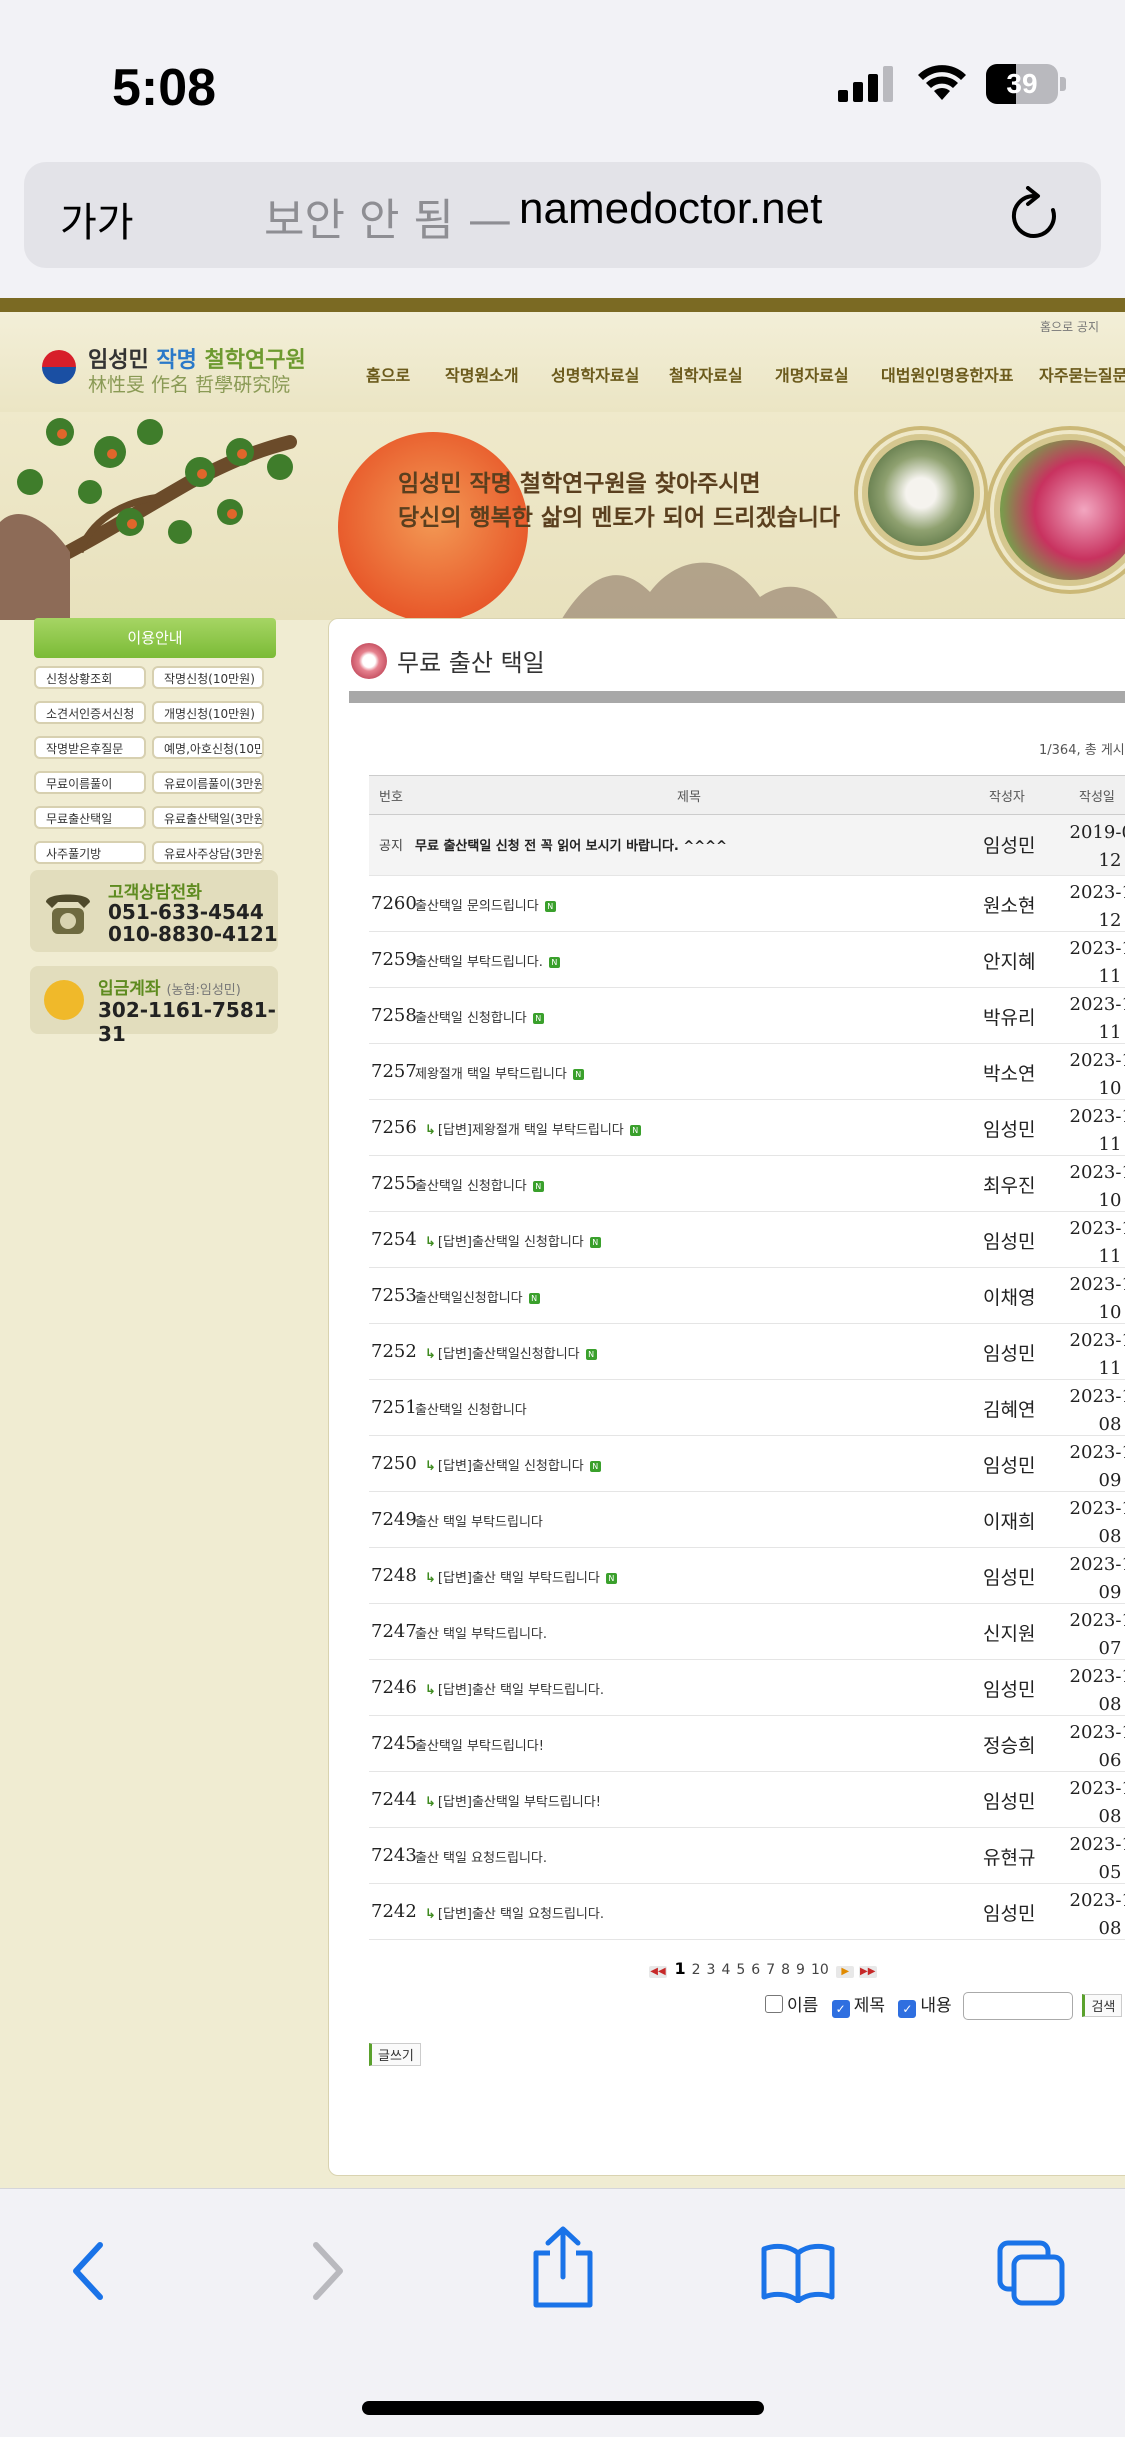 The image size is (1125, 2437). Describe the element at coordinates (747, 1575) in the screenshot. I see `table-row: 7248 ↳[답변]출산 택일 부탁드립니다 N 임성민 2023-12-09` at that location.